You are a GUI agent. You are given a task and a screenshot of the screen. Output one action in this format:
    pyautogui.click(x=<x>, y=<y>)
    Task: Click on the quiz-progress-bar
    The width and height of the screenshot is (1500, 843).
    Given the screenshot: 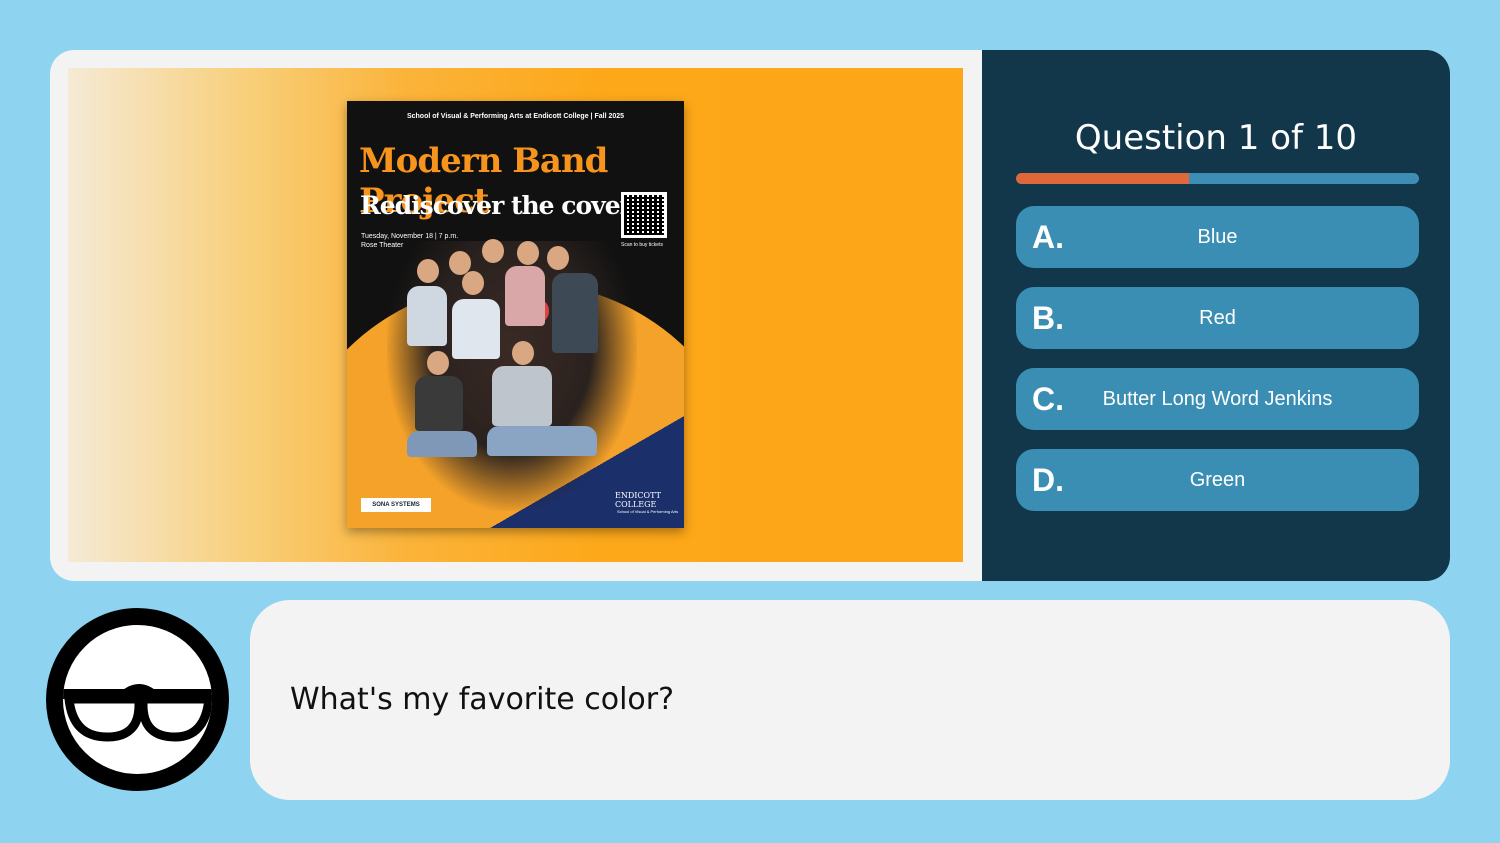 What is the action you would take?
    pyautogui.click(x=1217, y=178)
    